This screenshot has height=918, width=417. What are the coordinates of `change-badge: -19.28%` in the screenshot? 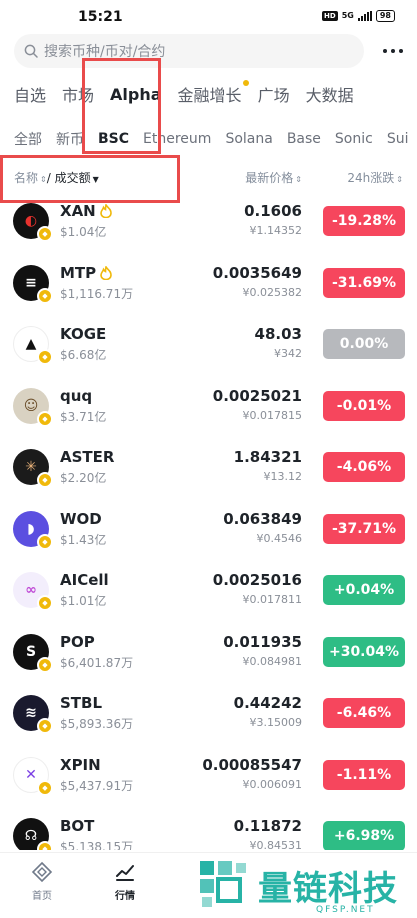 It's located at (364, 221).